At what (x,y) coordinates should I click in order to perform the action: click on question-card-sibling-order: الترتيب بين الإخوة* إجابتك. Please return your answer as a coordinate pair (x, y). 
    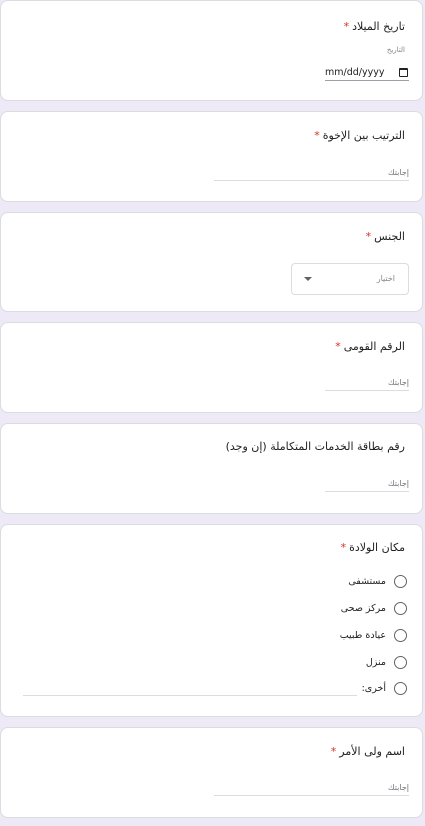
    Looking at the image, I should click on (211, 156).